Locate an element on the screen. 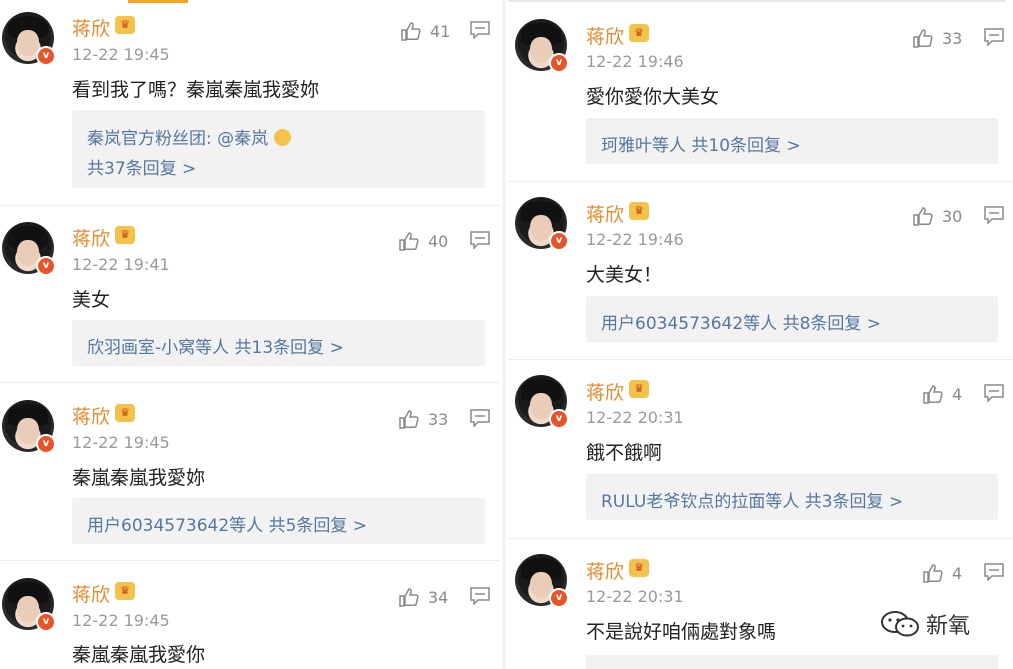  like-count: 40 is located at coordinates (438, 241).